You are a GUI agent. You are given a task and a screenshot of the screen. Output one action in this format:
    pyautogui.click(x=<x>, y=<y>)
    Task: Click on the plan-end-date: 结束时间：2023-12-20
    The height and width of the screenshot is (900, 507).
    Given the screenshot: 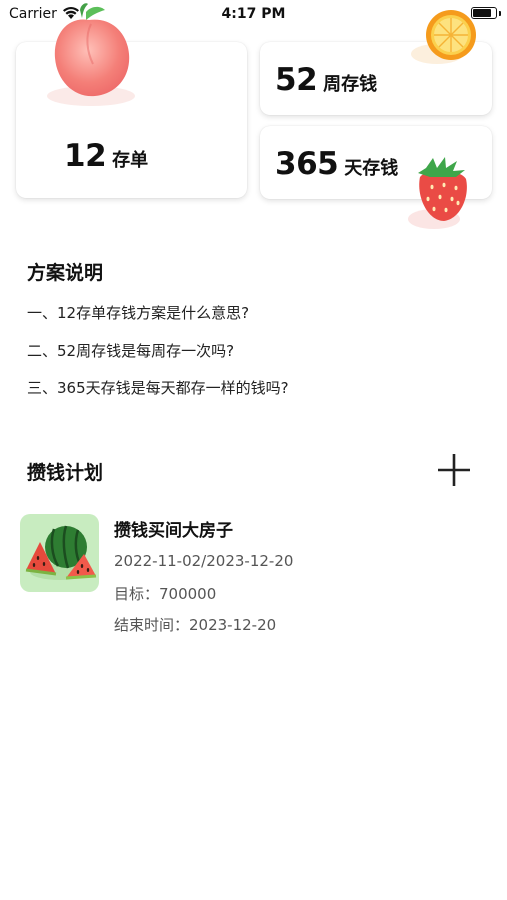 What is the action you would take?
    pyautogui.click(x=195, y=625)
    